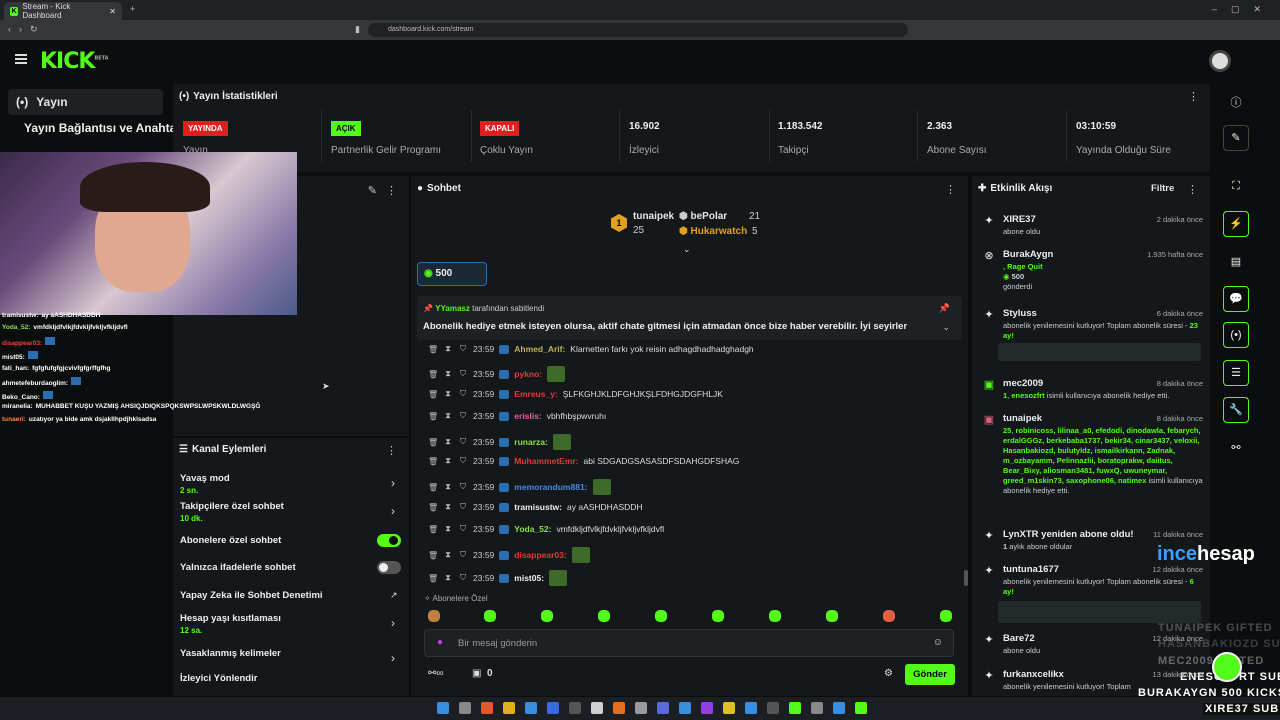 This screenshot has height=720, width=1280. What do you see at coordinates (1236, 447) in the screenshot?
I see `share-icon: ⚯` at bounding box center [1236, 447].